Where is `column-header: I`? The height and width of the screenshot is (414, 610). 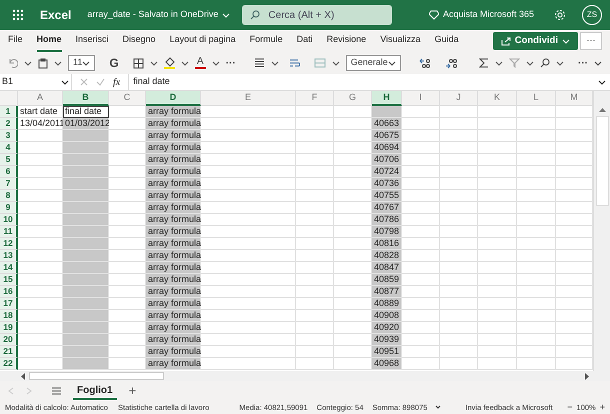 column-header: I is located at coordinates (421, 98).